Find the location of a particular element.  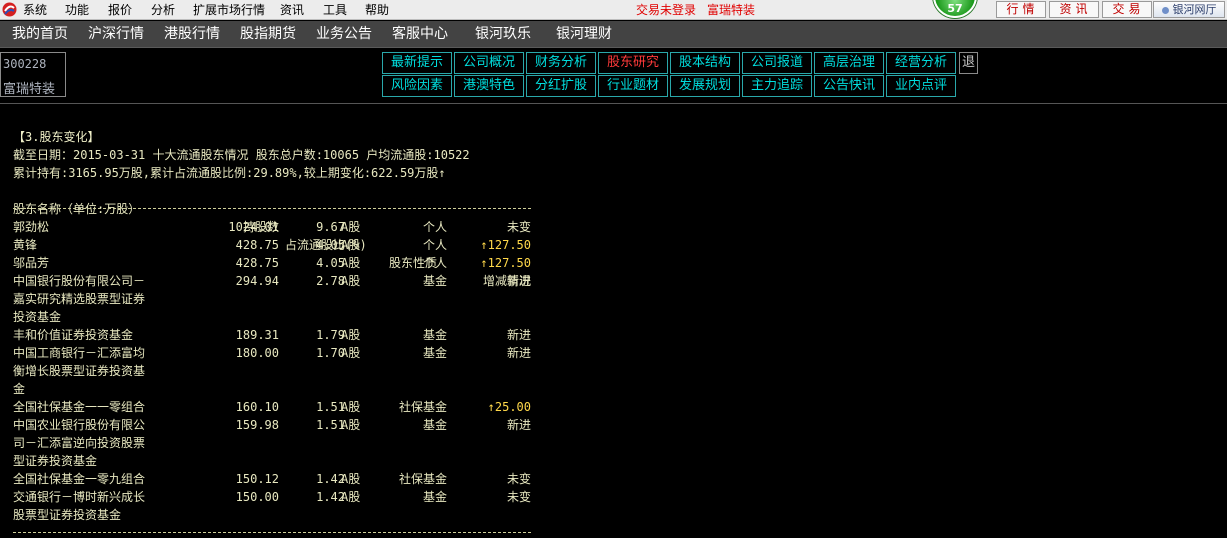

trade-button: 交易 is located at coordinates (1127, 9).